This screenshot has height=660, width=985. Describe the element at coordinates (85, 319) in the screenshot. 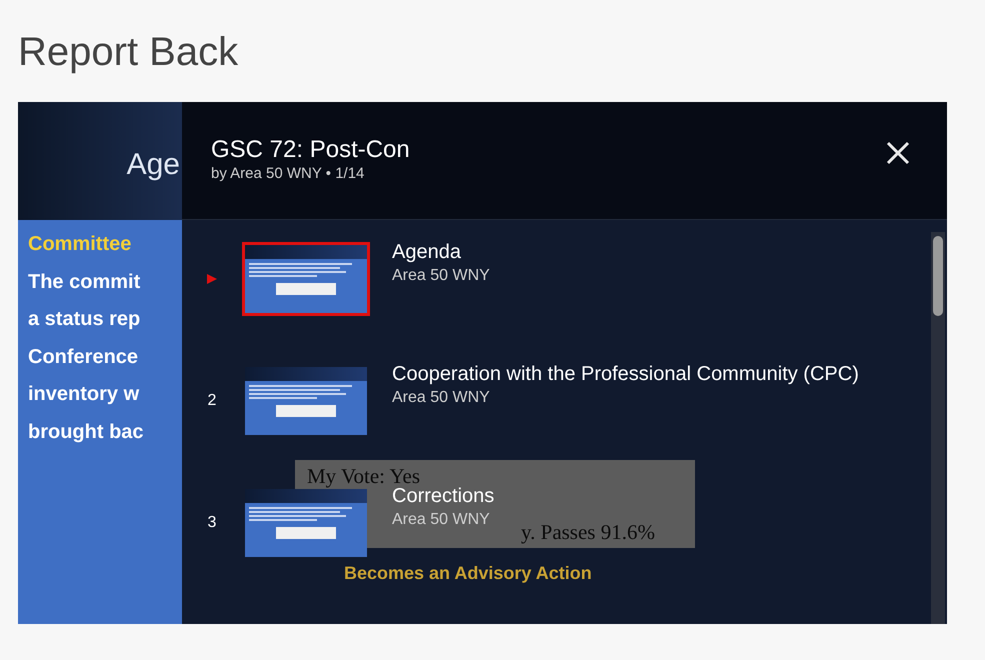

I see `slide-text-line: a status rep` at that location.